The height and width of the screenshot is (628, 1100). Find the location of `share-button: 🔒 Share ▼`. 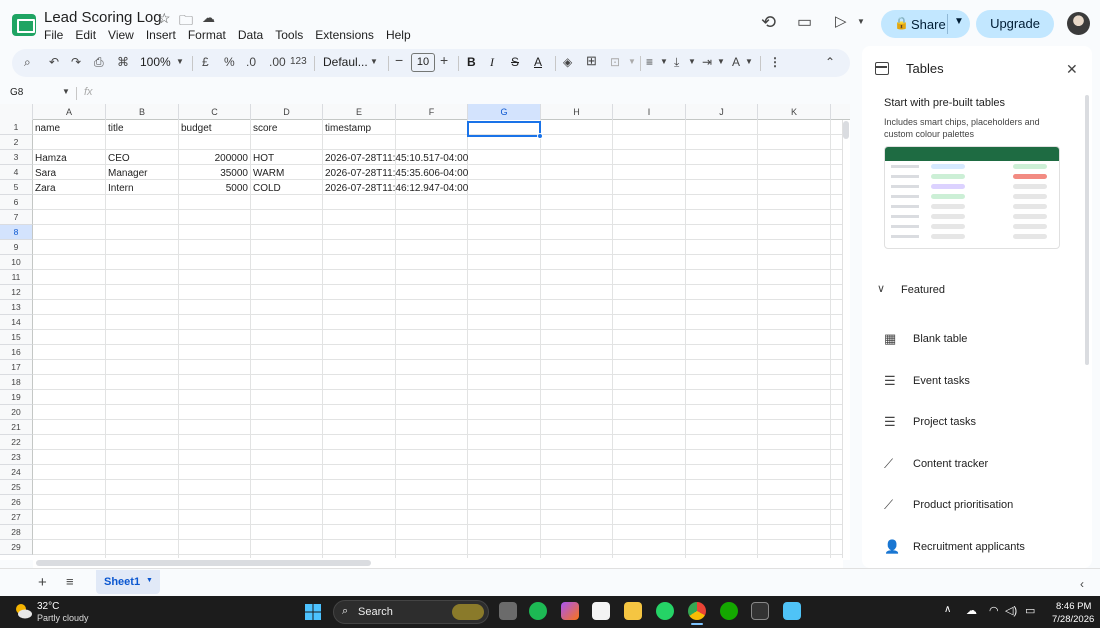

share-button: 🔒 Share ▼ is located at coordinates (925, 24).